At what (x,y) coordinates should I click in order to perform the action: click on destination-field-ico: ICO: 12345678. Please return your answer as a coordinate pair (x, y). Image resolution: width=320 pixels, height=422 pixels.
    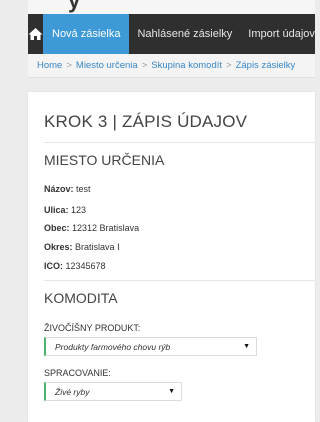
    Looking at the image, I should click on (75, 266).